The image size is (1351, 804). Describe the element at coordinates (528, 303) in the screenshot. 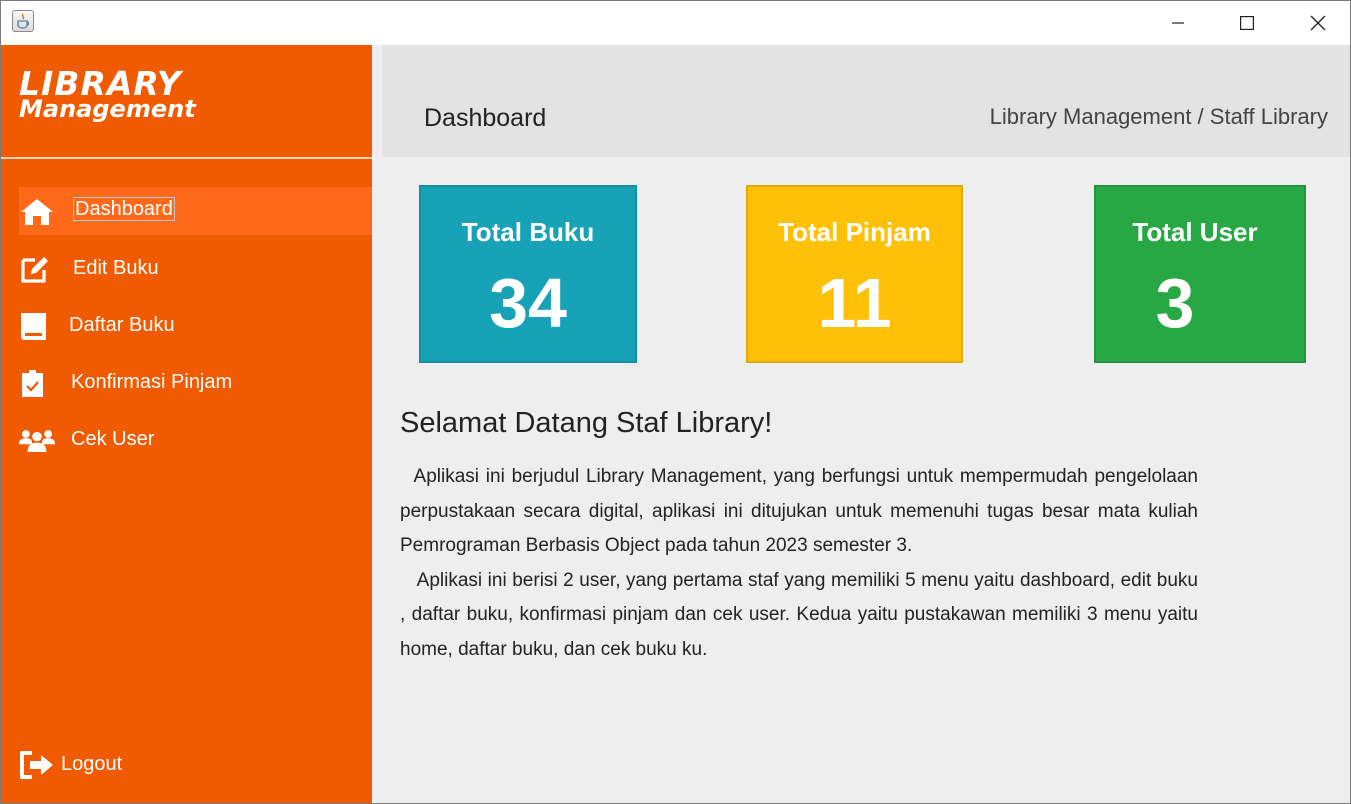

I see `card-value: 34` at that location.